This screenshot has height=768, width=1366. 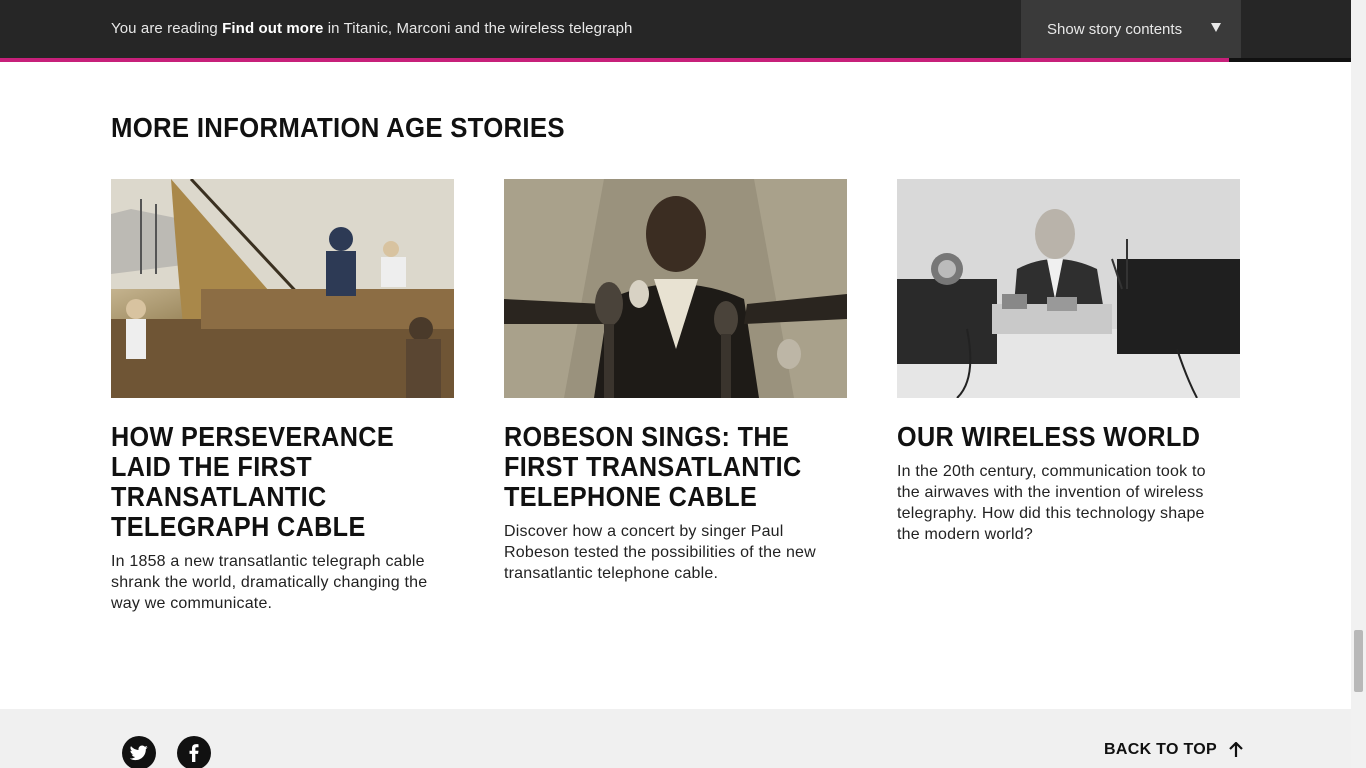 I want to click on reading-progress-fill, so click(x=615, y=60).